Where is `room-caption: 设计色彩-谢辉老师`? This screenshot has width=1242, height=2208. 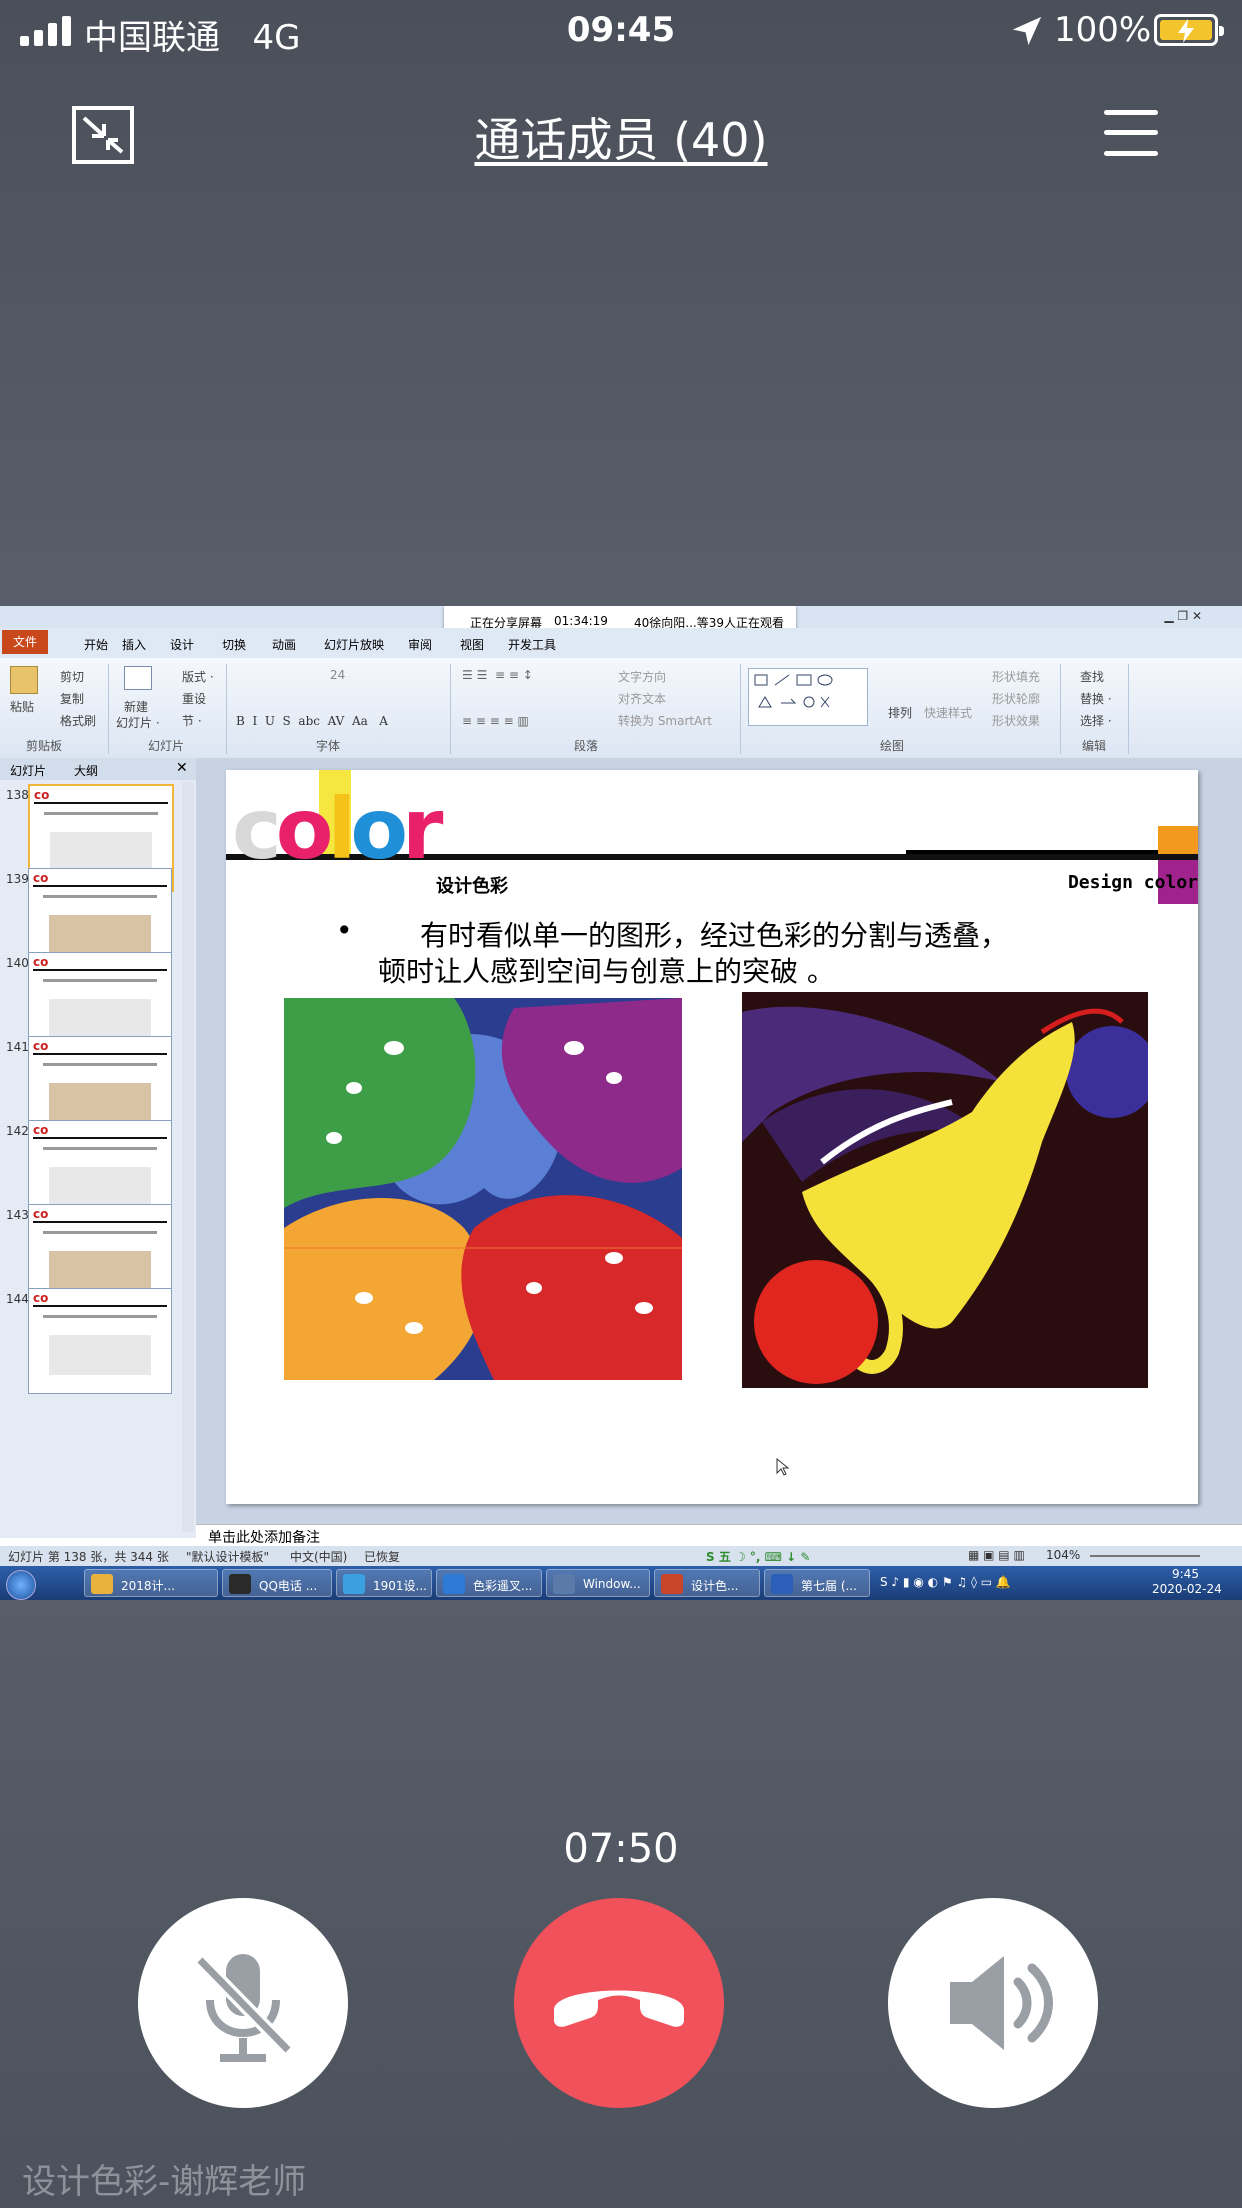 room-caption: 设计色彩-谢辉老师 is located at coordinates (164, 2182).